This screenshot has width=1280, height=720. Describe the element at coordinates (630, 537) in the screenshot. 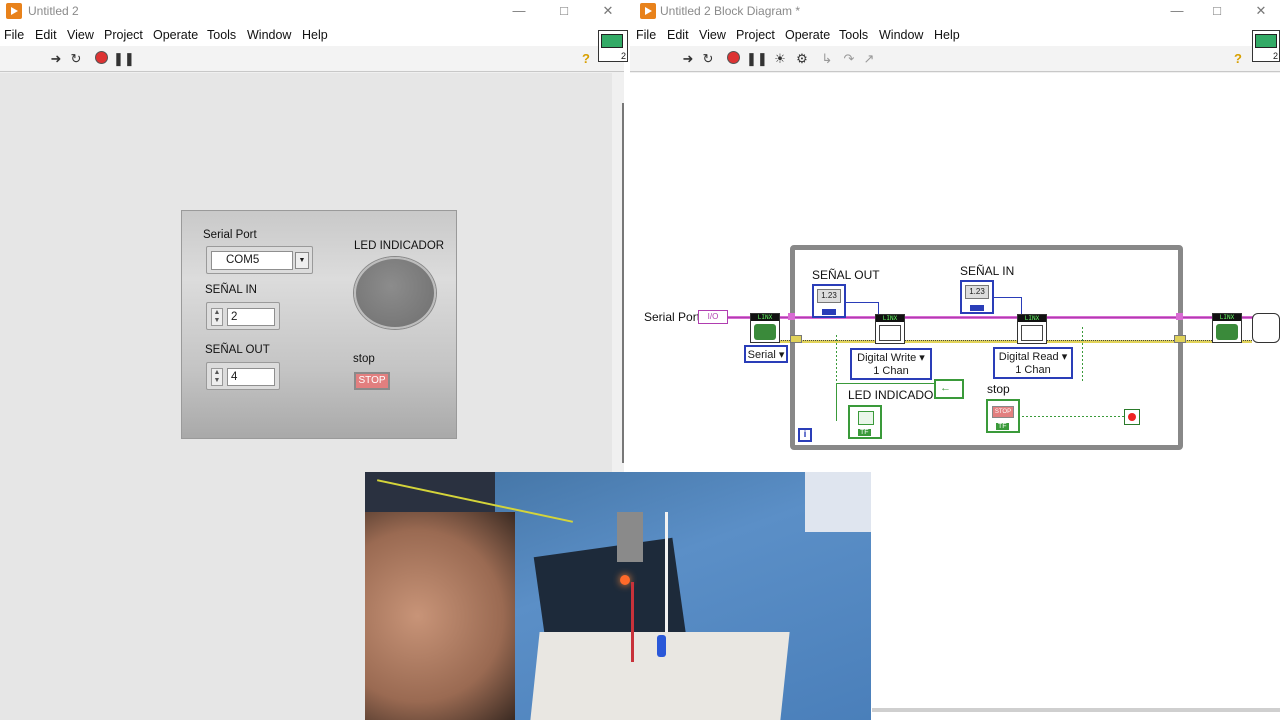

I see `usb-connector` at that location.